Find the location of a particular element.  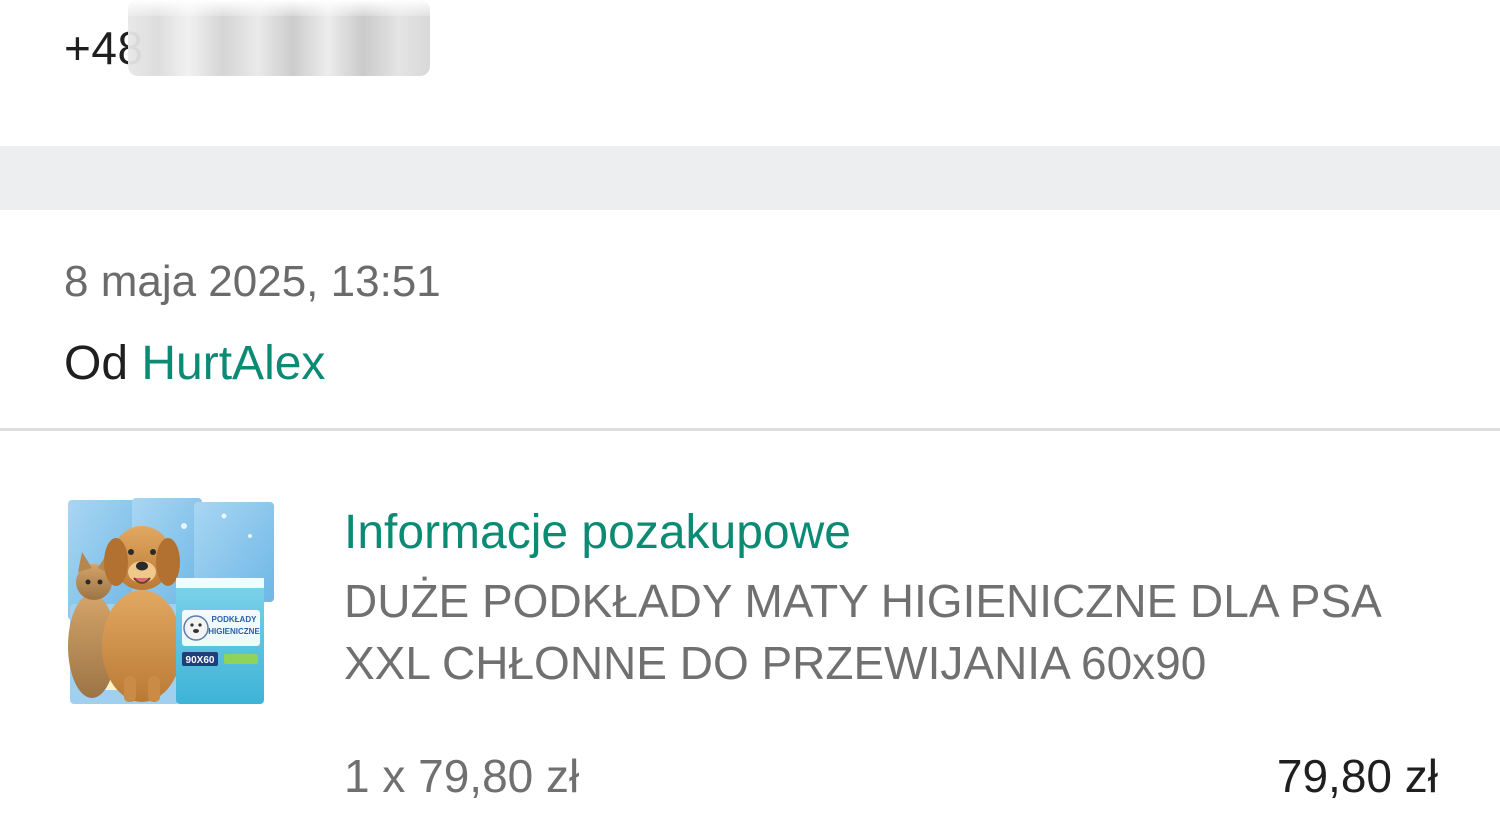

package-label-line2: HIGIENICZNE is located at coordinates (234, 631).